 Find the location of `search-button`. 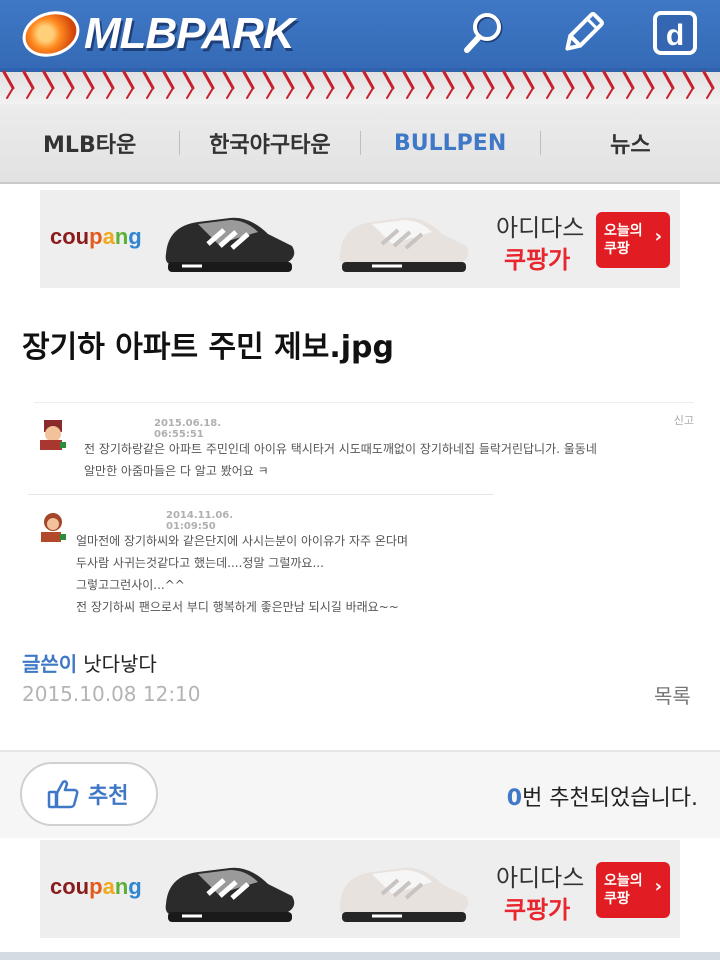

search-button is located at coordinates (485, 33).